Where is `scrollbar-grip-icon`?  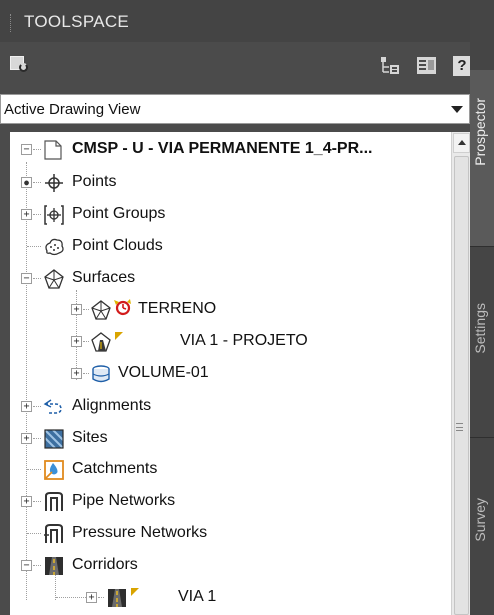
scrollbar-grip-icon is located at coordinates (459, 427).